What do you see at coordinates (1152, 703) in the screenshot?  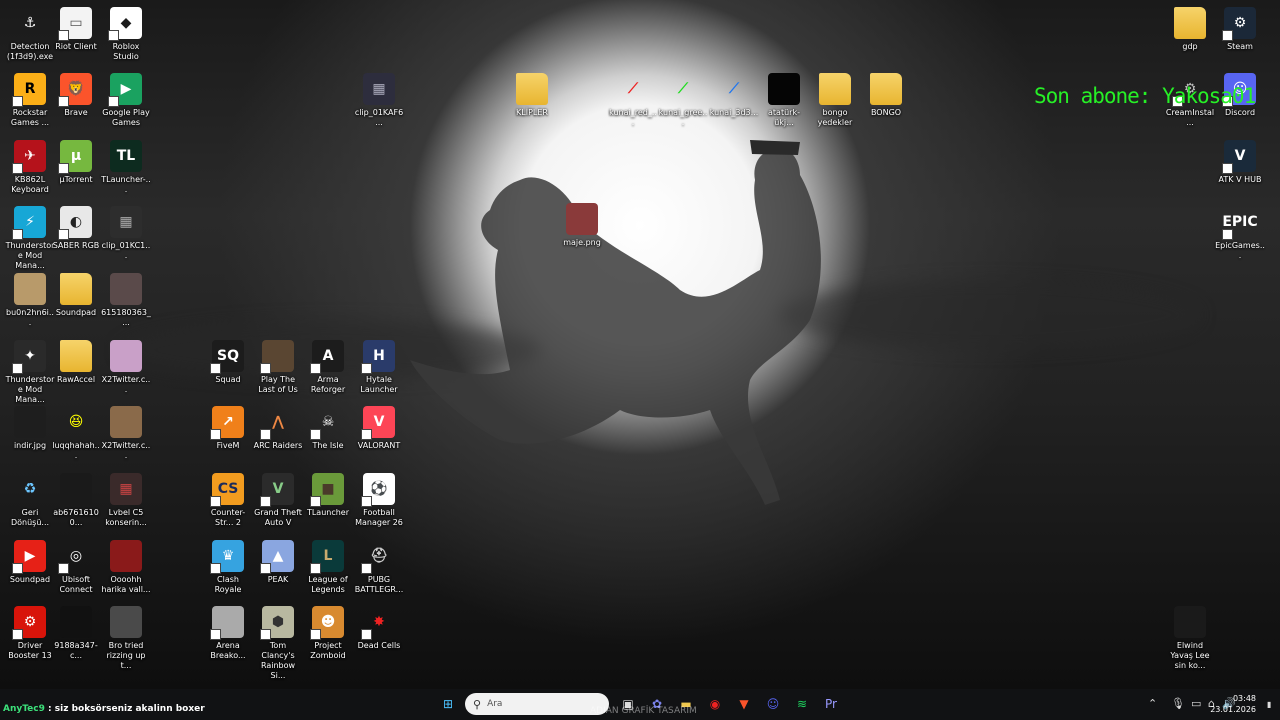 I see `chevron-up-icon: ⌃` at bounding box center [1152, 703].